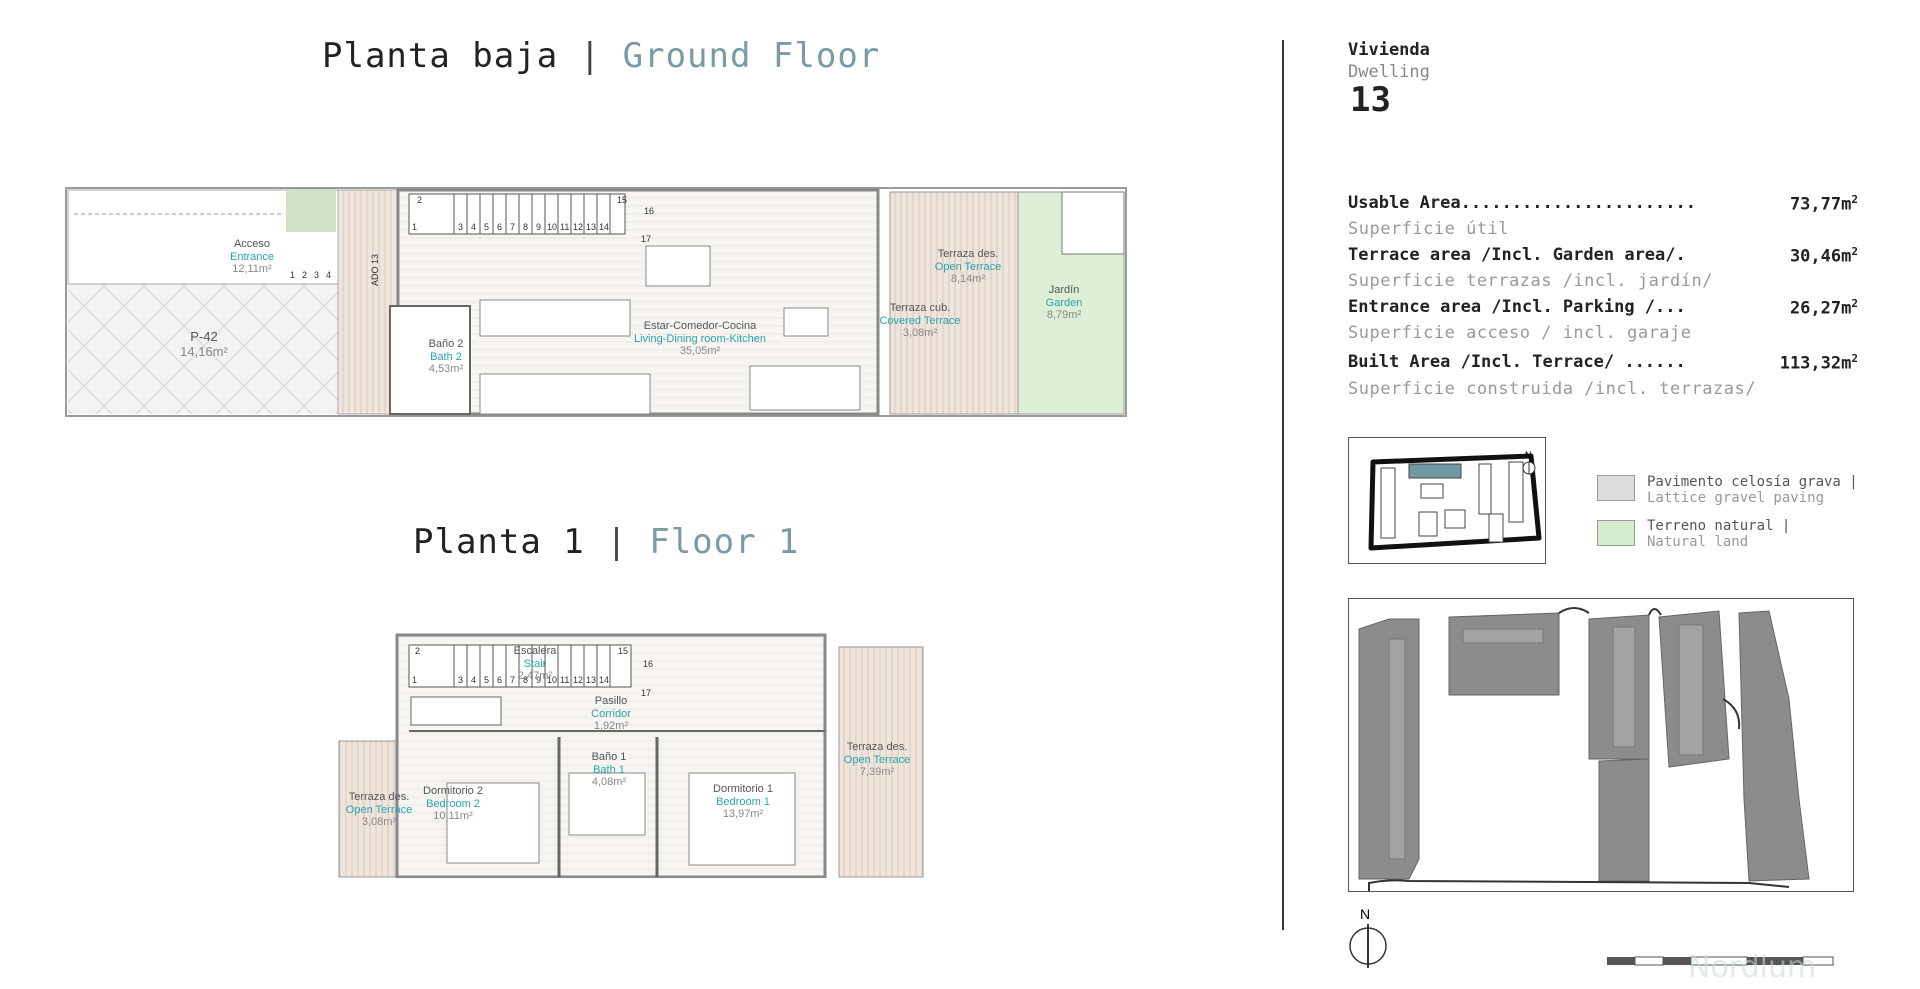  What do you see at coordinates (1698, 542) in the screenshot?
I see `legend-label-en: Natural land` at bounding box center [1698, 542].